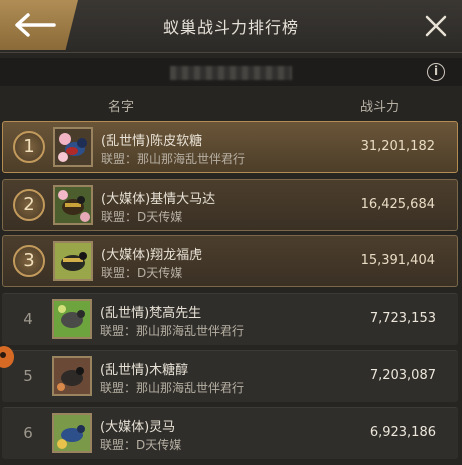  What do you see at coordinates (402, 432) in the screenshot?
I see `power-value: 6,923,186` at bounding box center [402, 432].